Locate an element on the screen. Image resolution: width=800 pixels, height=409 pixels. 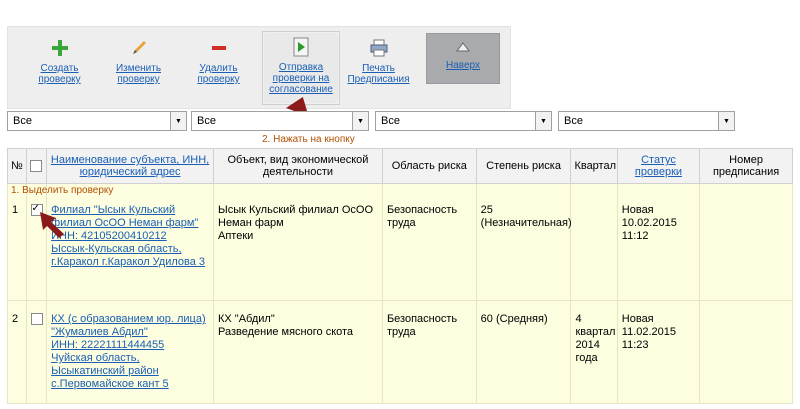
pencil-icon is located at coordinates (138, 48).